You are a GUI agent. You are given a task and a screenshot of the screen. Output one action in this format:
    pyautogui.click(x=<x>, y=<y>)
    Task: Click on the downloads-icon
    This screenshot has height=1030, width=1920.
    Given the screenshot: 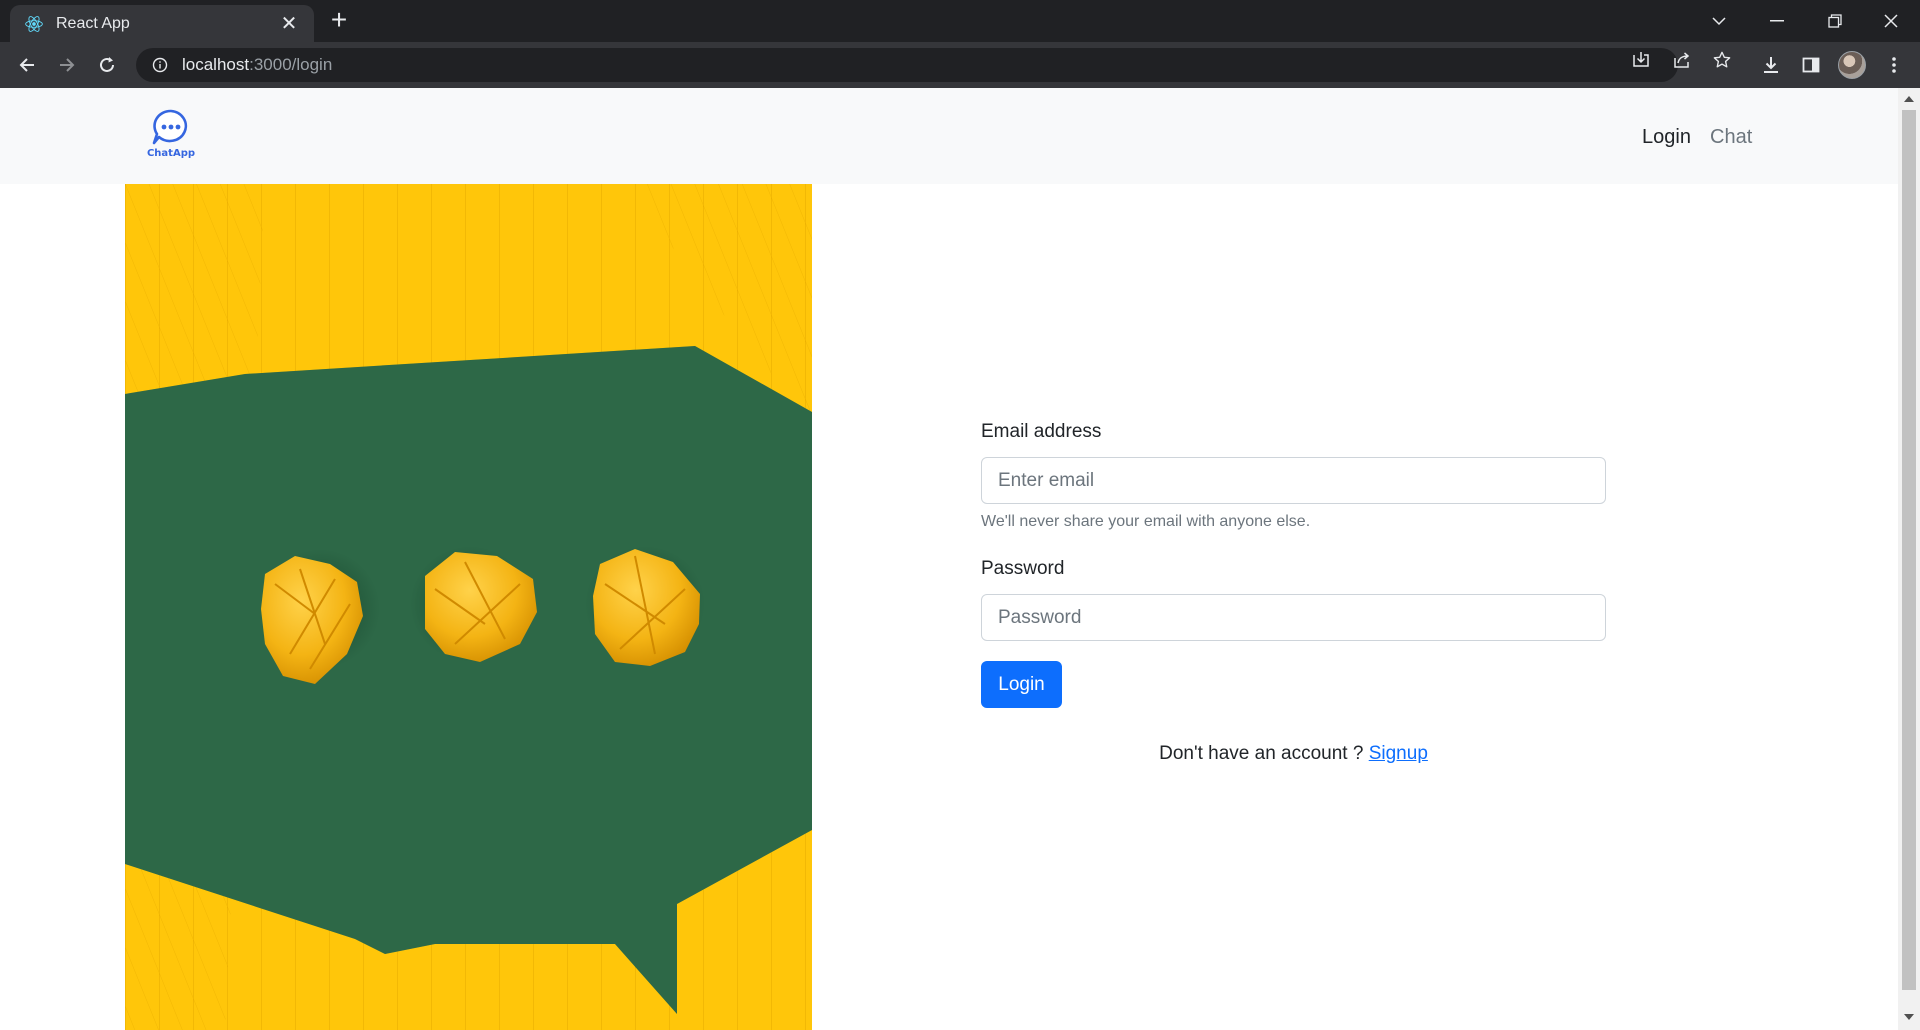 What is the action you would take?
    pyautogui.click(x=1771, y=65)
    